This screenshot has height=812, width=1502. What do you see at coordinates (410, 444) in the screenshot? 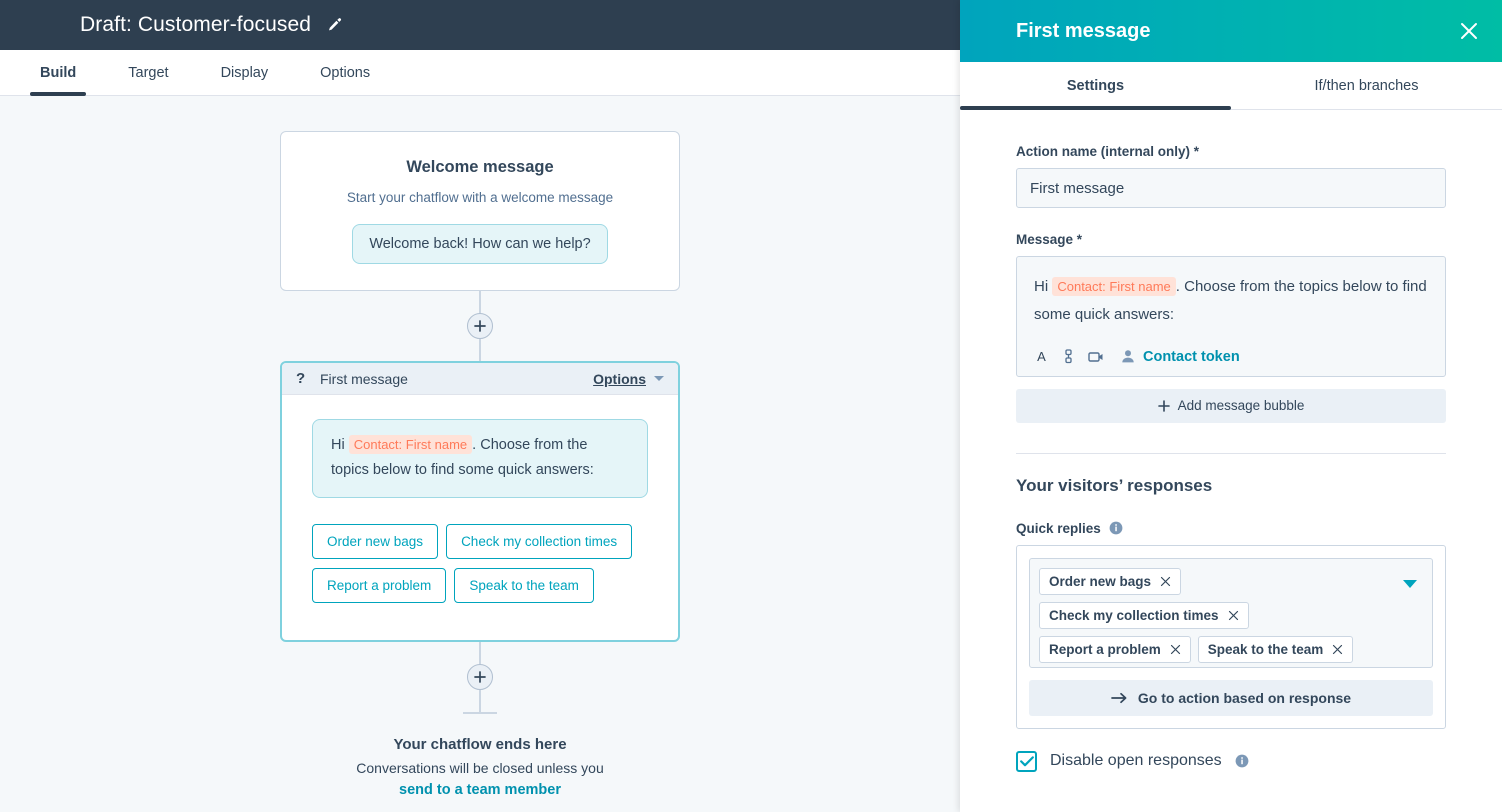
I see `contact-token-chip: Contact: First name` at bounding box center [410, 444].